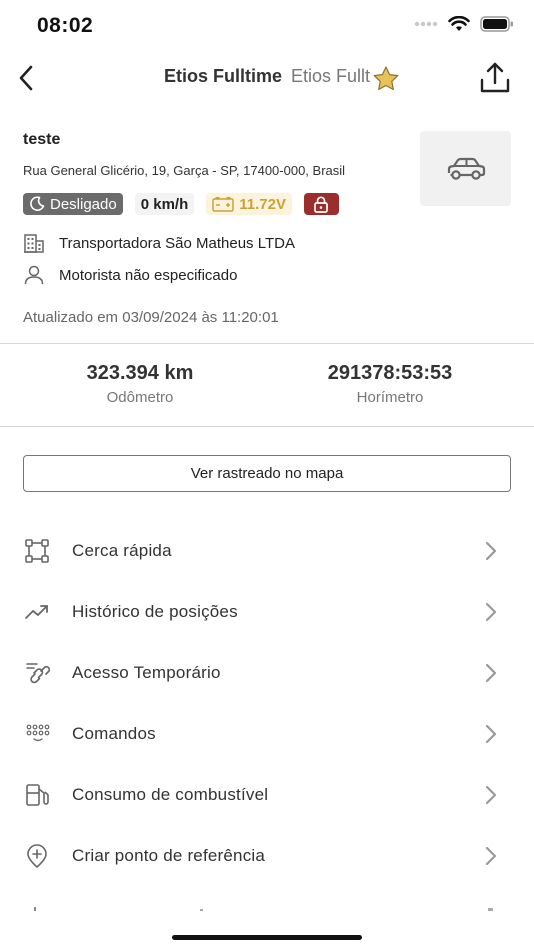 Image resolution: width=534 pixels, height=950 pixels. What do you see at coordinates (37, 612) in the screenshot?
I see `trending-icon` at bounding box center [37, 612].